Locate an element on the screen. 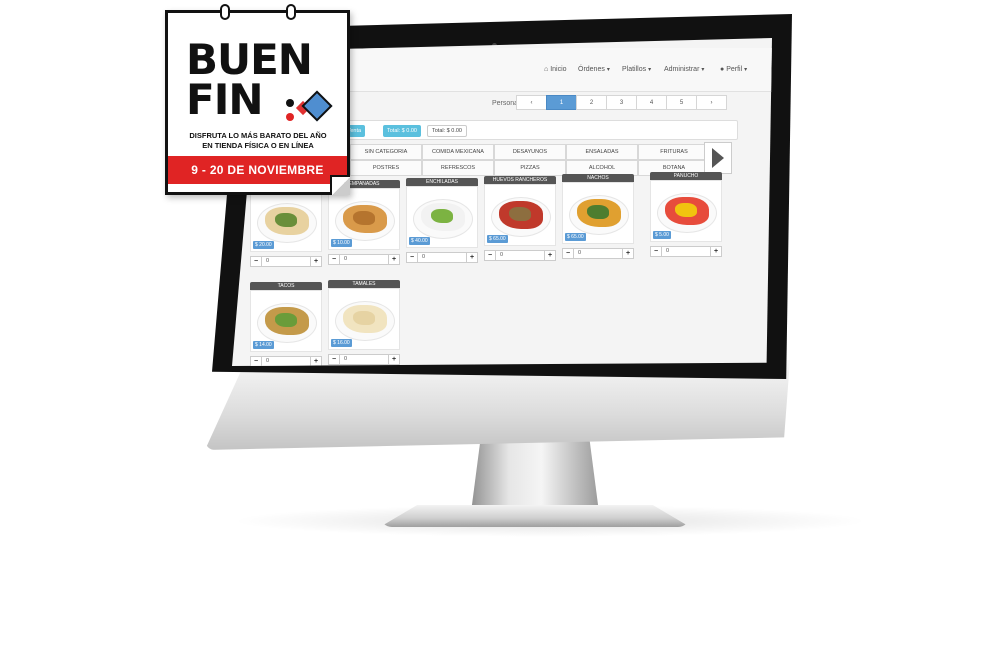 Image resolution: width=986 pixels, height=656 pixels. nav-inicio-label: Inicio is located at coordinates (558, 69).